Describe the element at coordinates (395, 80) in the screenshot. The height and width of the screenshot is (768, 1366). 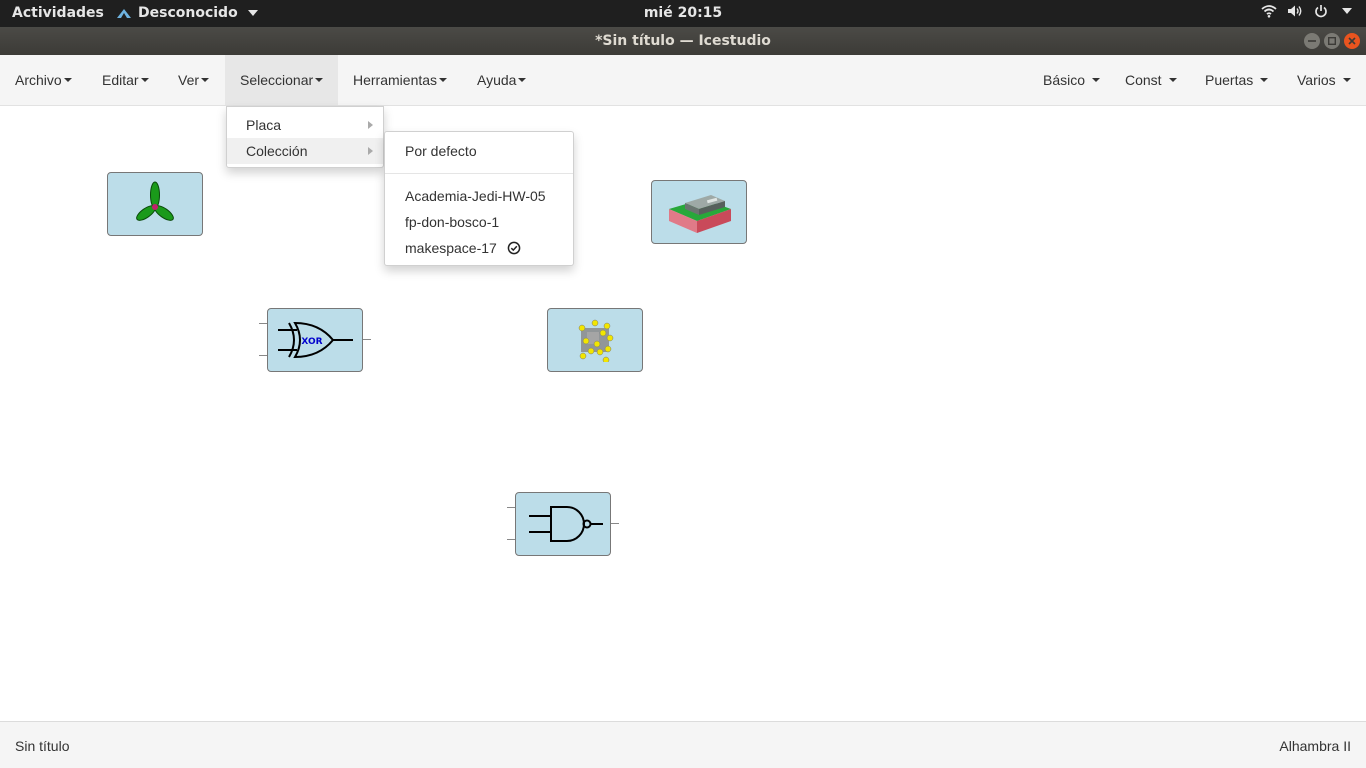
I see `menu-label: Herramientas` at that location.